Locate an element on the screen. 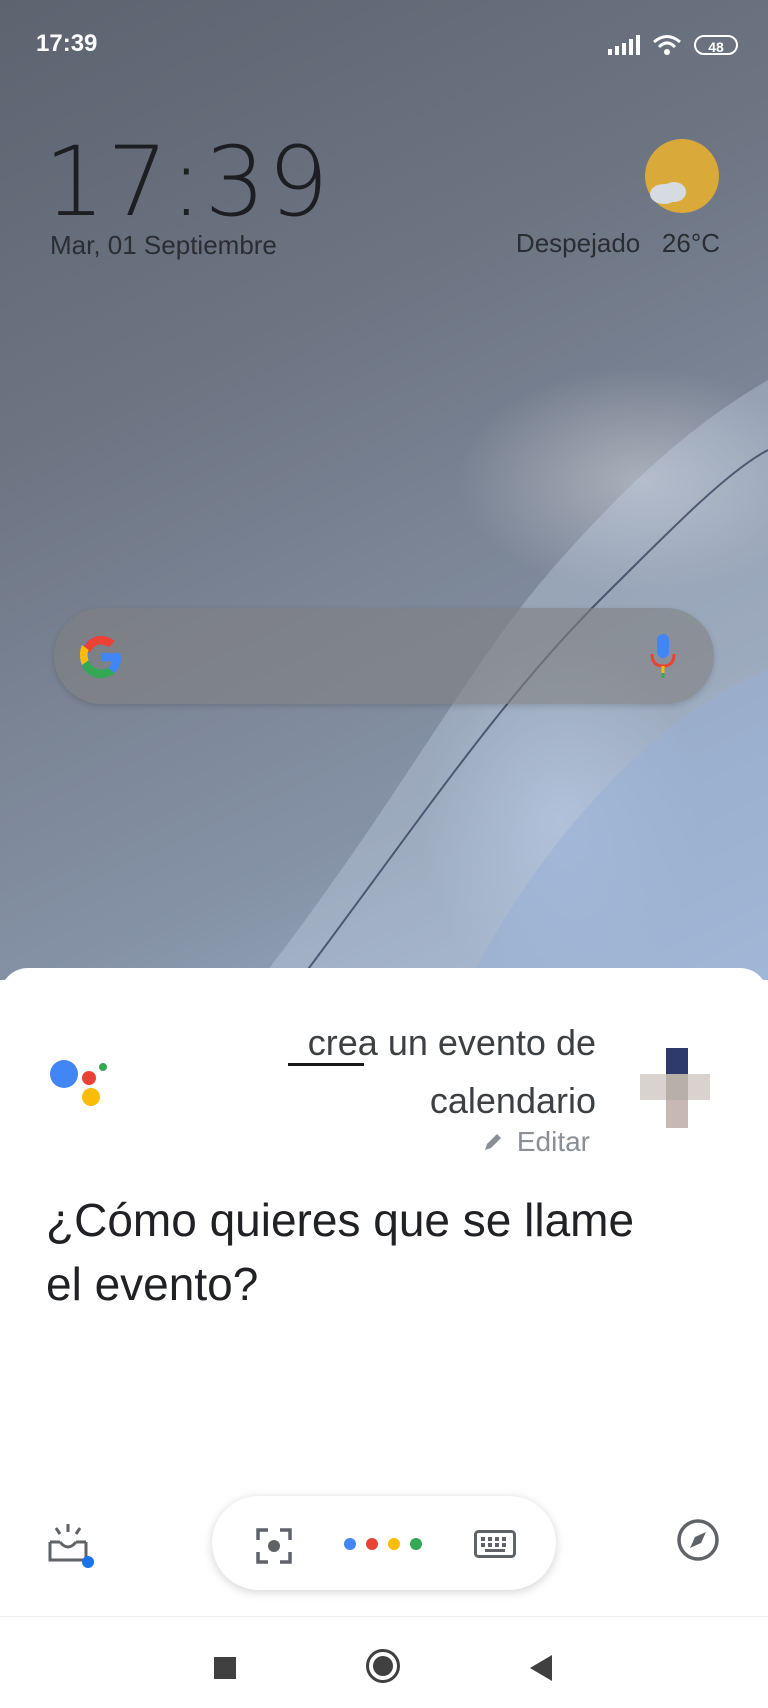  date-label: Mar, 01 Septiembre is located at coordinates (163, 245).